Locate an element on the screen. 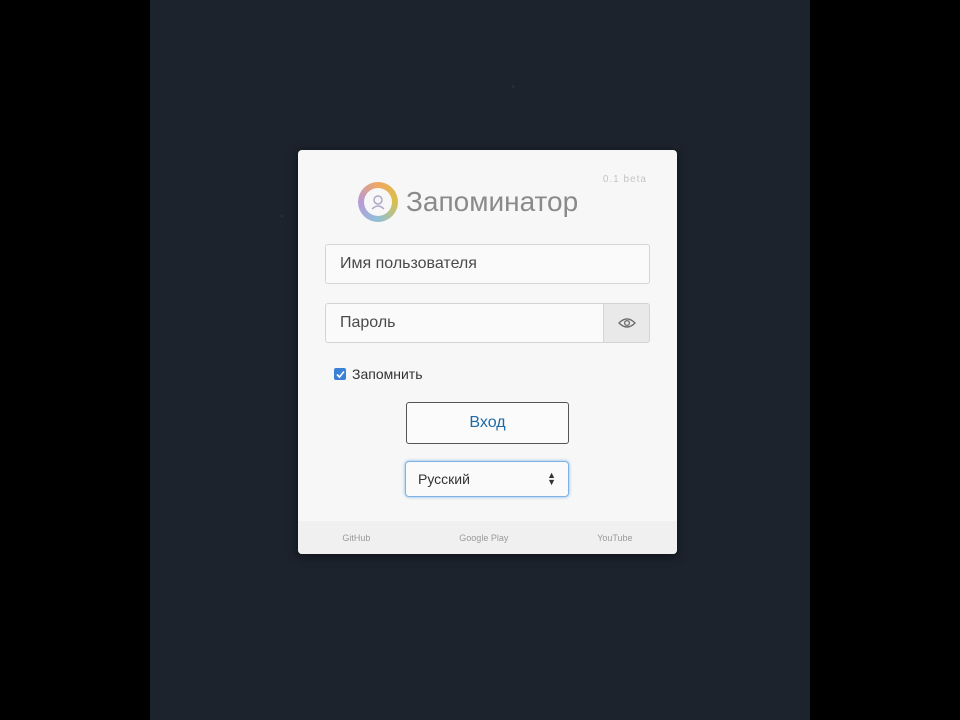  remember-label: Запомнить is located at coordinates (387, 374).